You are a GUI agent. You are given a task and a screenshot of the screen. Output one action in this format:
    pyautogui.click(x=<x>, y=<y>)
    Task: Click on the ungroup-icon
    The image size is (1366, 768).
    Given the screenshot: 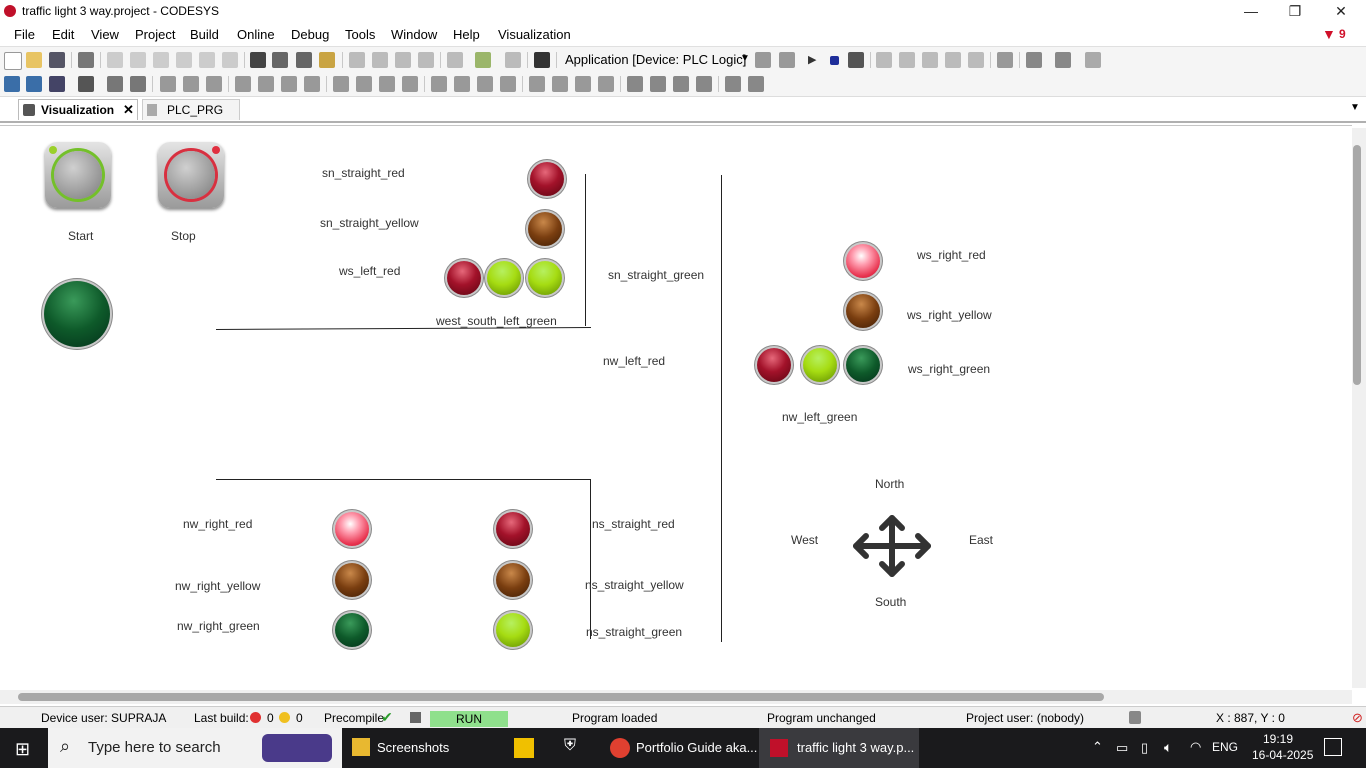 What is the action you would take?
    pyautogui.click(x=138, y=84)
    